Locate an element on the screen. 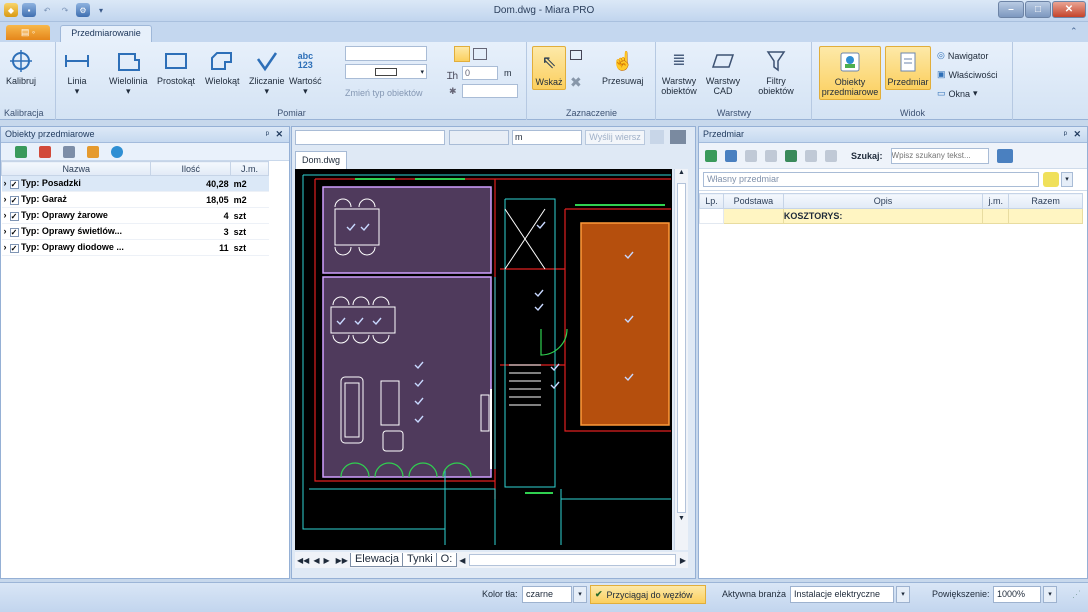 The width and height of the screenshot is (1088, 612). height-input: 0 is located at coordinates (480, 73).